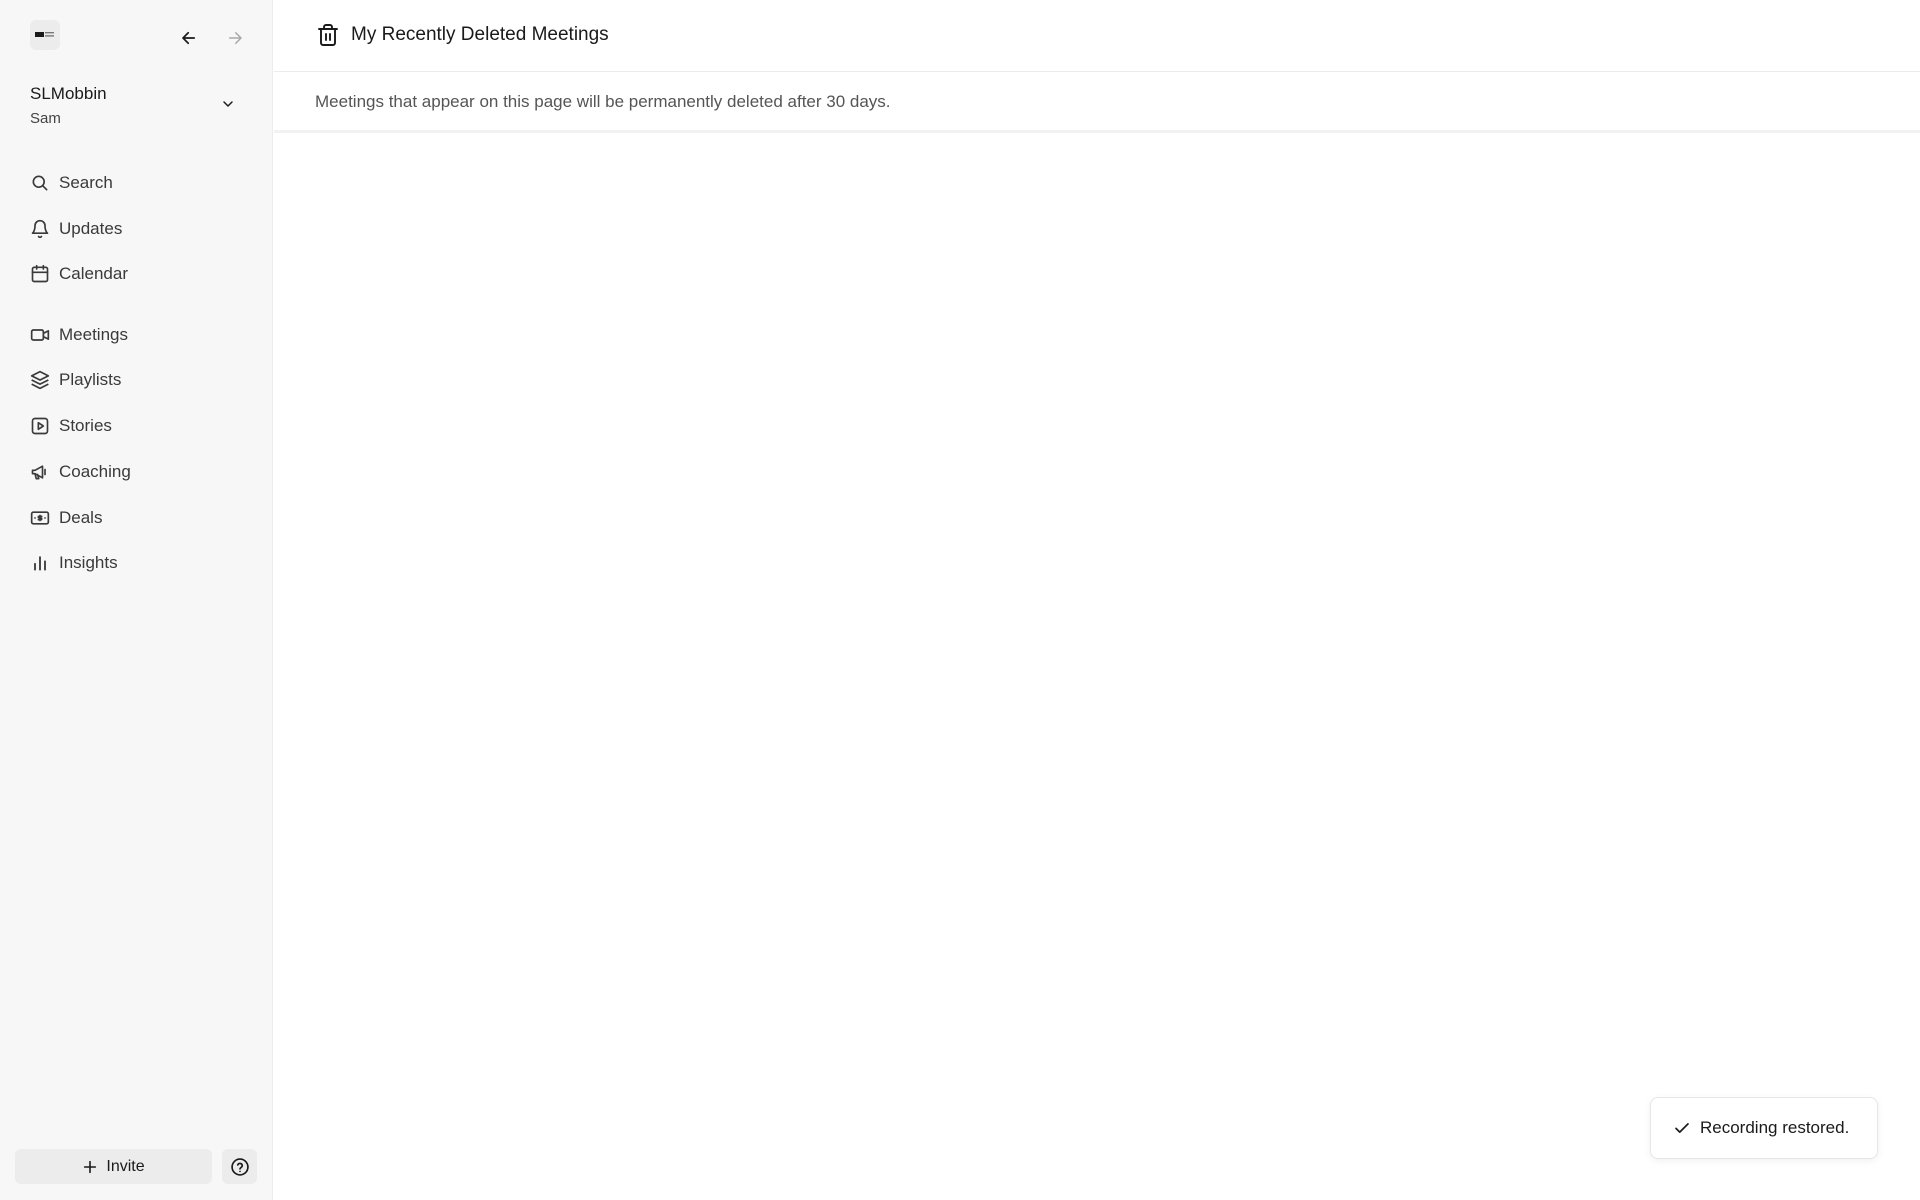 The width and height of the screenshot is (1920, 1200). I want to click on workspace-user: Sam, so click(45, 118).